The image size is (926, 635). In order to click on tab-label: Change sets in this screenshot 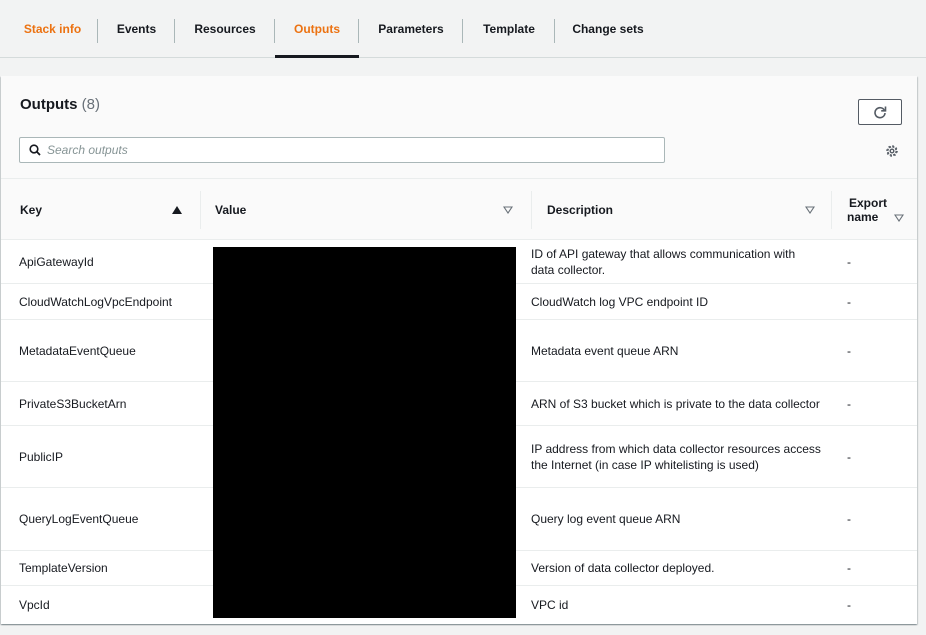, I will do `click(608, 28)`.